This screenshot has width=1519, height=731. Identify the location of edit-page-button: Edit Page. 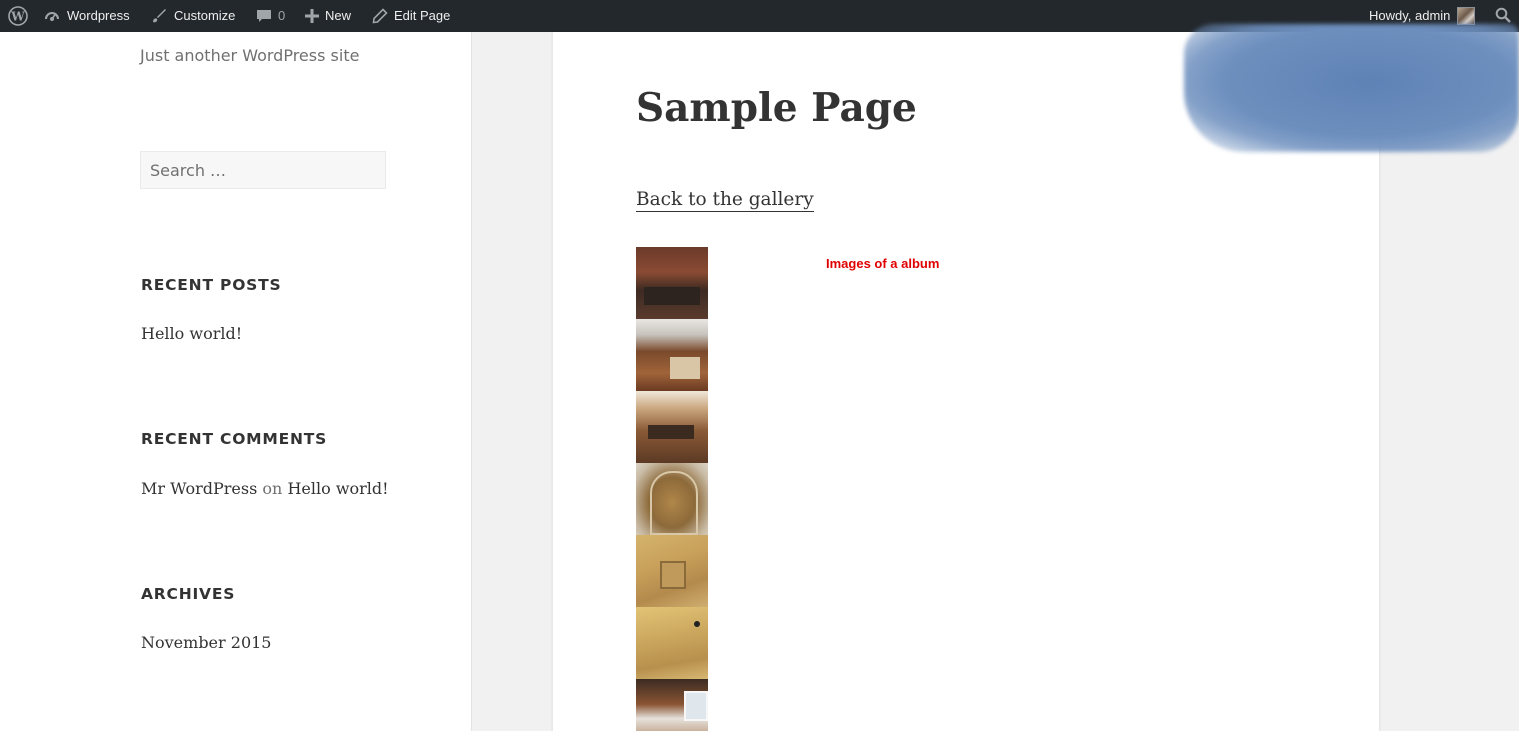
(411, 16).